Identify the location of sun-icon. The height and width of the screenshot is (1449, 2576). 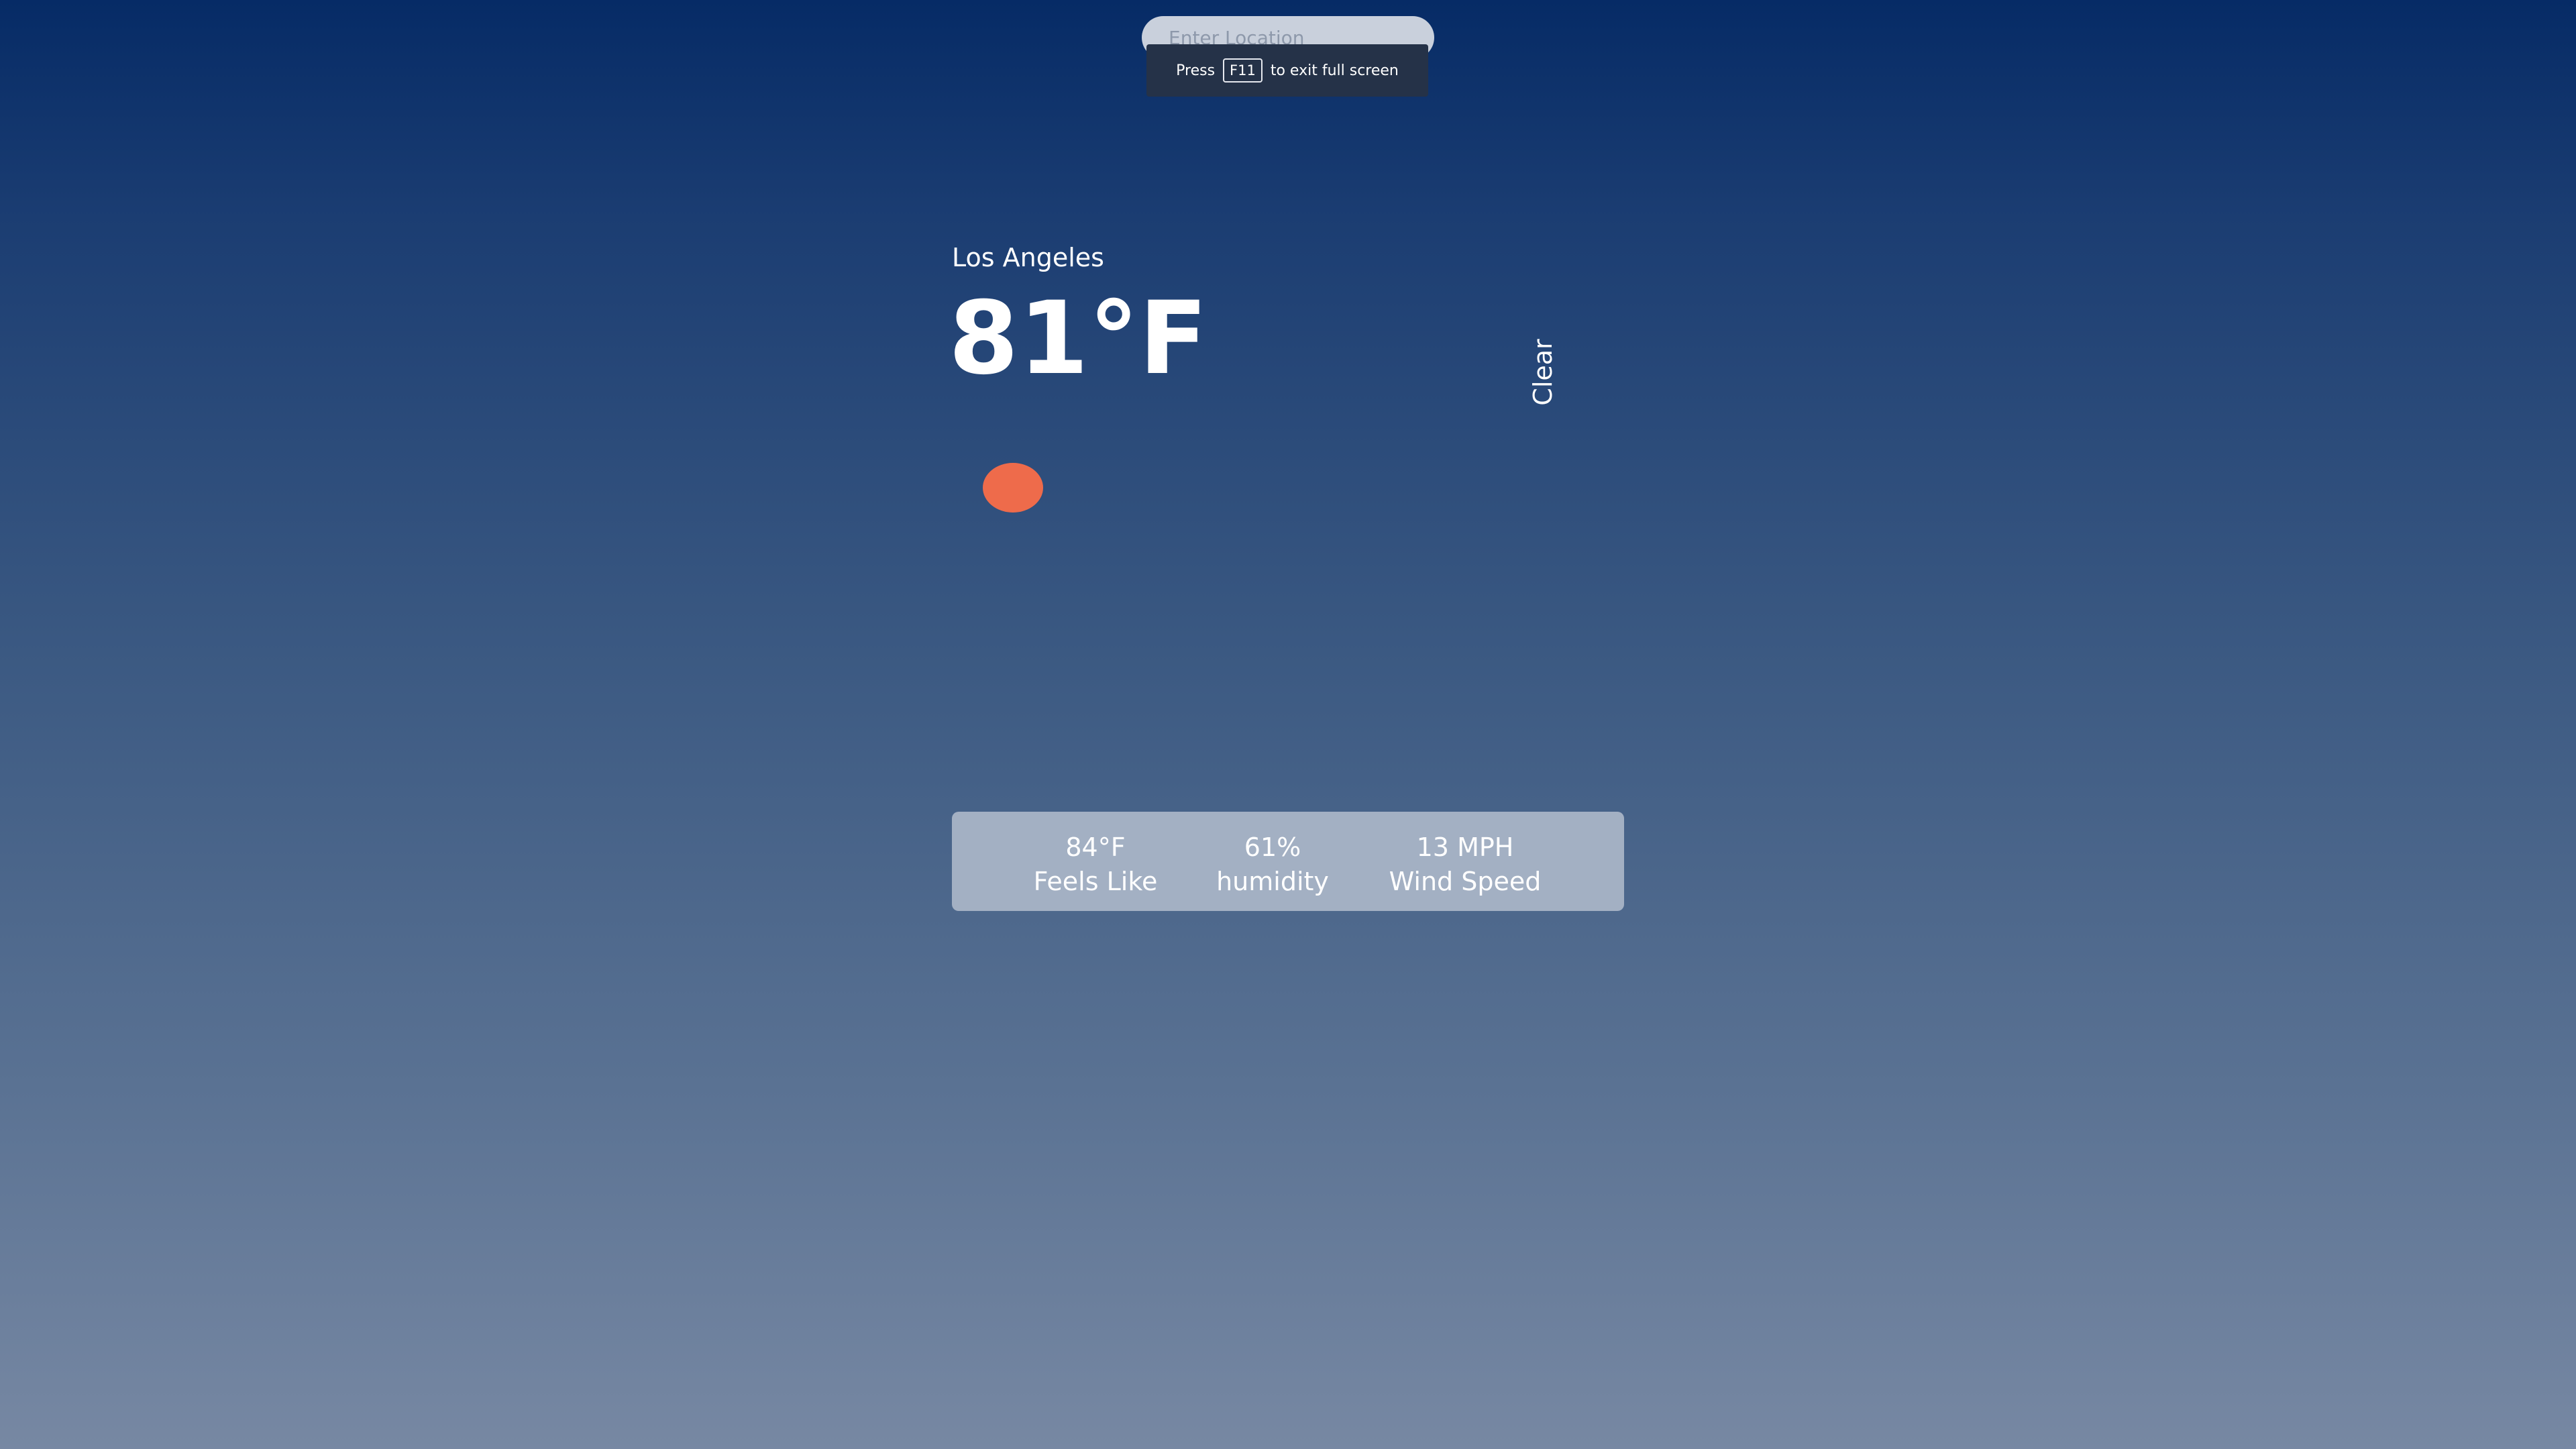
(1013, 488).